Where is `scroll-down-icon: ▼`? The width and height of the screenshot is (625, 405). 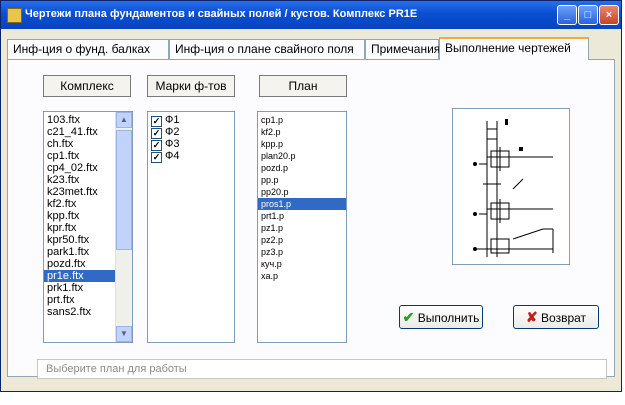
scroll-down-icon: ▼ is located at coordinates (124, 334).